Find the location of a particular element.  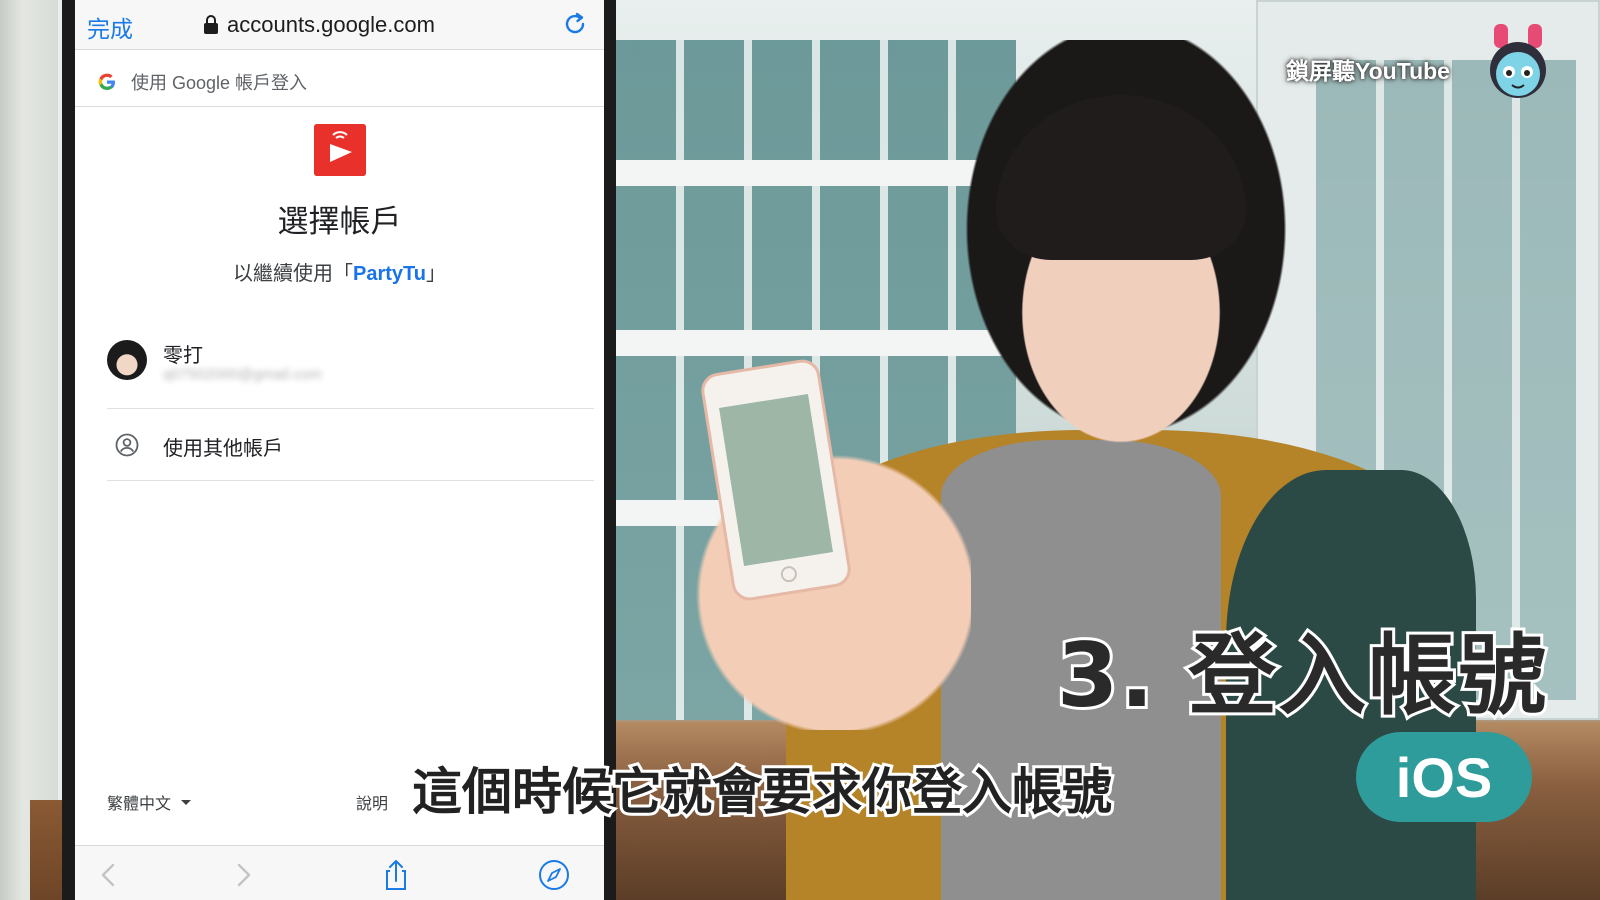

share-icon is located at coordinates (396, 875).